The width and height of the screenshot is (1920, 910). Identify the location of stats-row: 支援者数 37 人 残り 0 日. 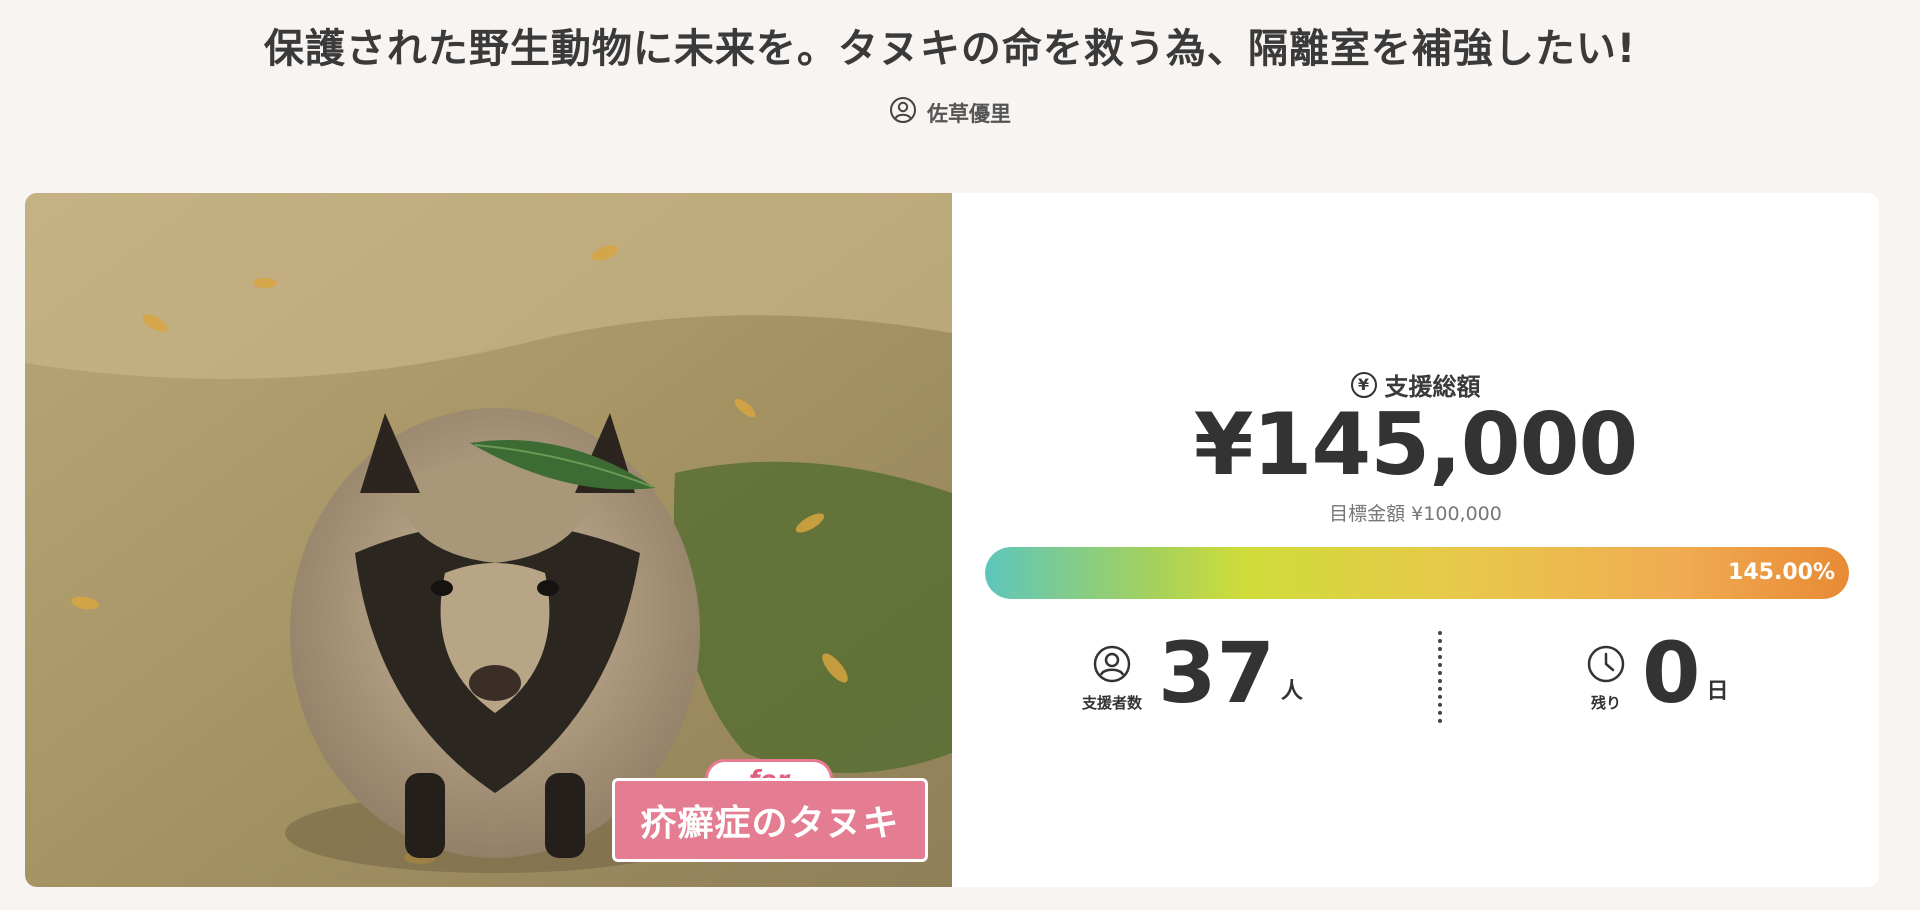
(1415, 673).